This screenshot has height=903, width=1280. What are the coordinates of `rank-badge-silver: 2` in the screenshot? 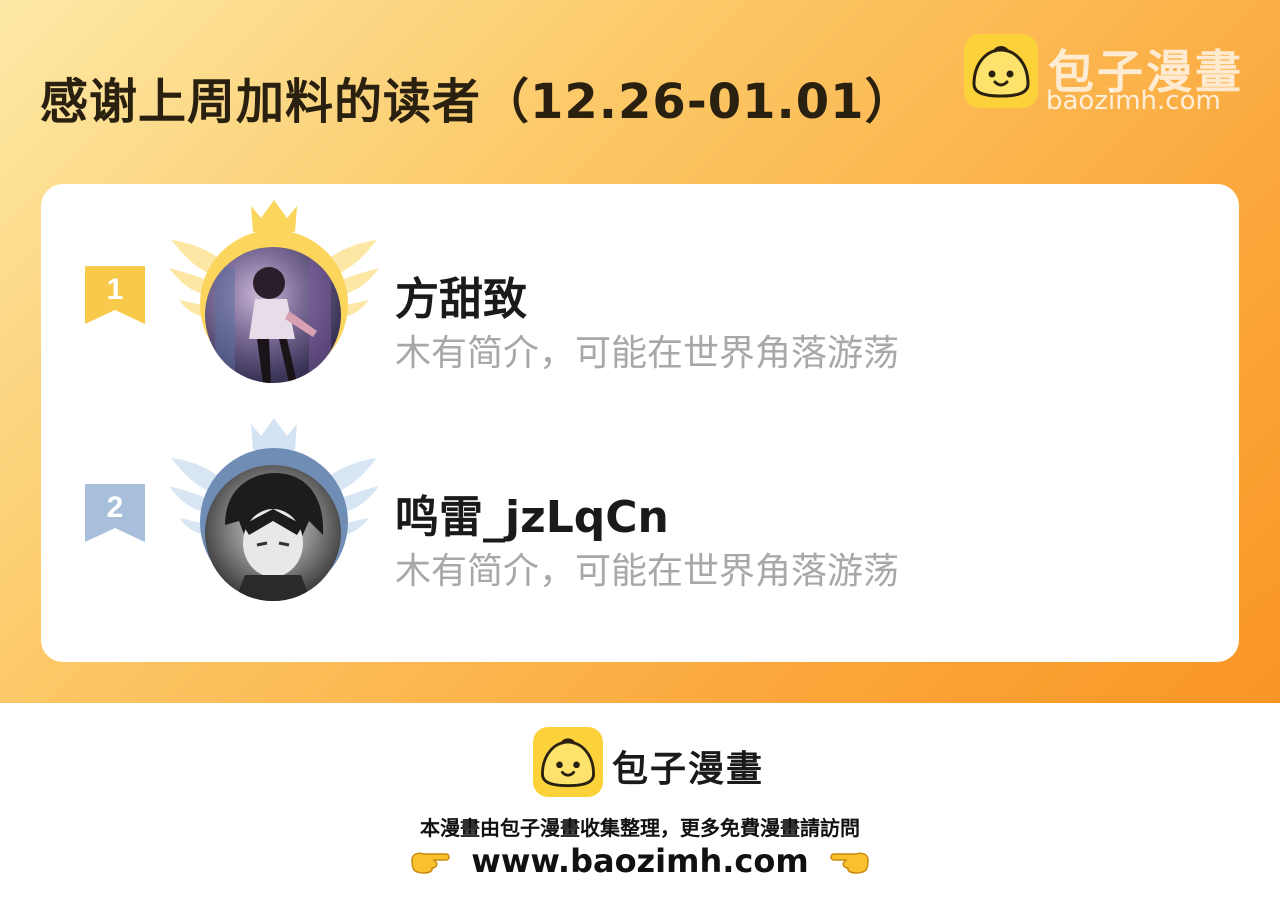 It's located at (115, 513).